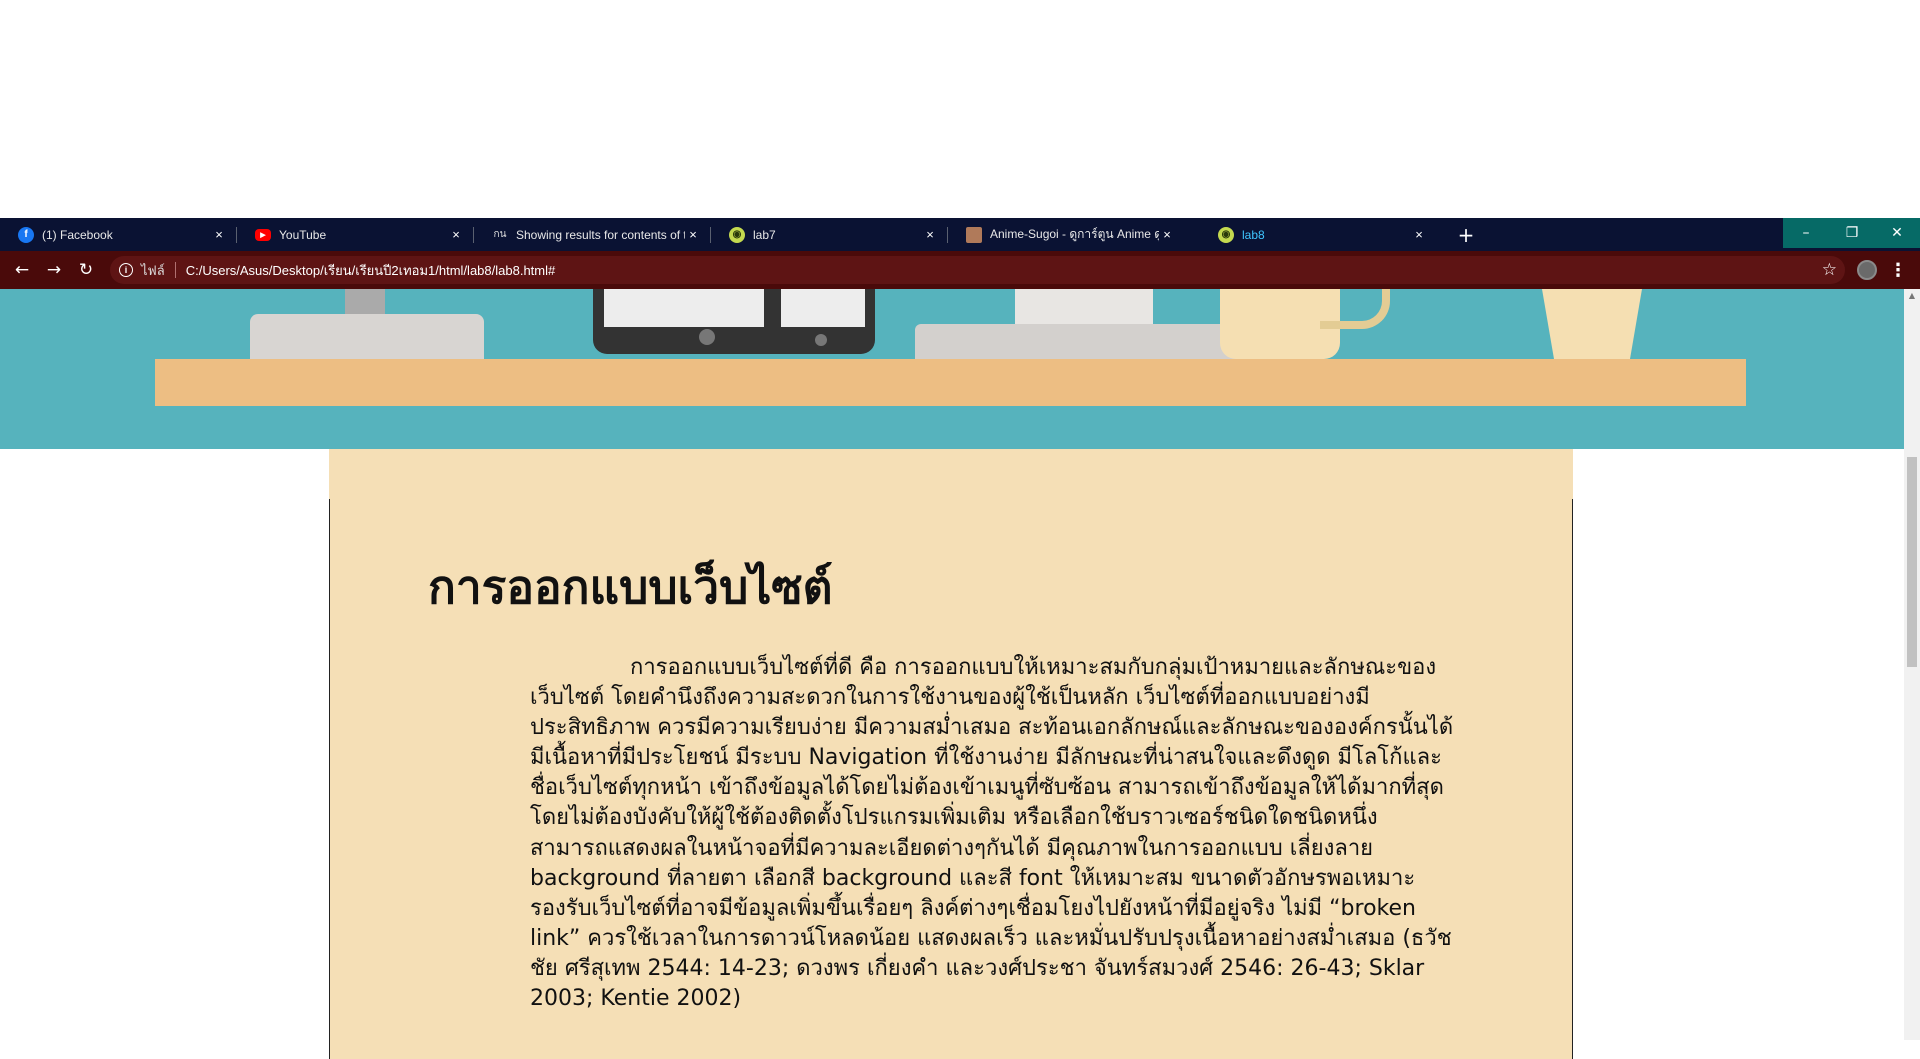  Describe the element at coordinates (684, 308) in the screenshot. I see `illustration-screen-left` at that location.